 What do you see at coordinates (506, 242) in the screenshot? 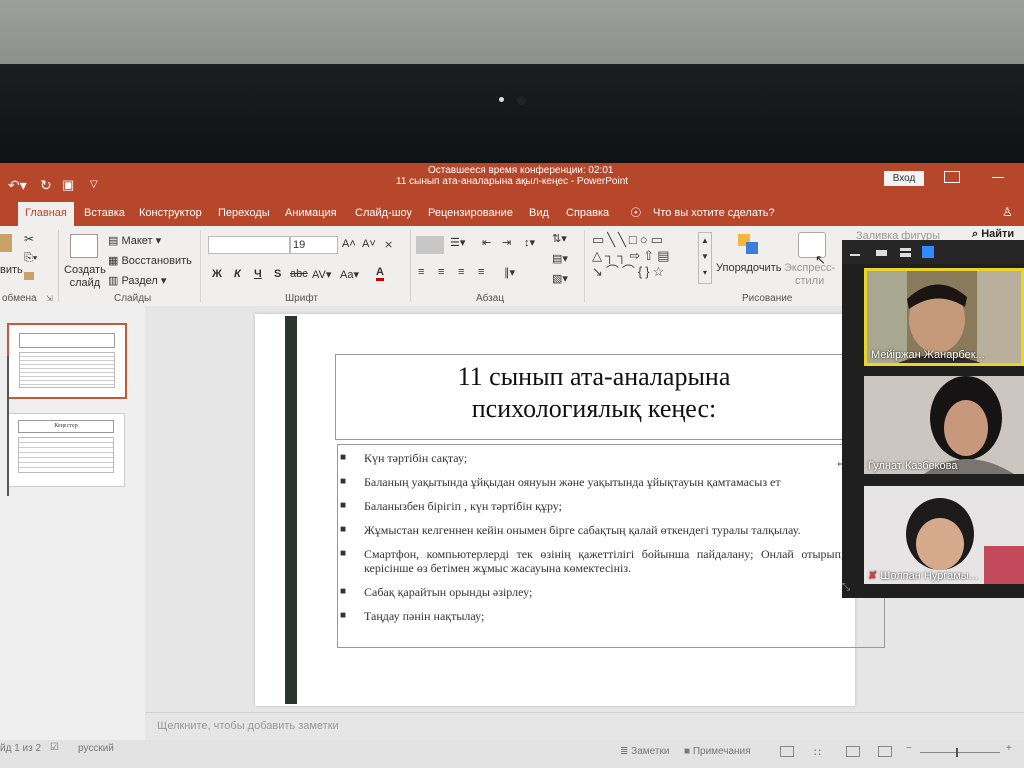
I see `increase-indent-icon: ⇥` at bounding box center [506, 242].